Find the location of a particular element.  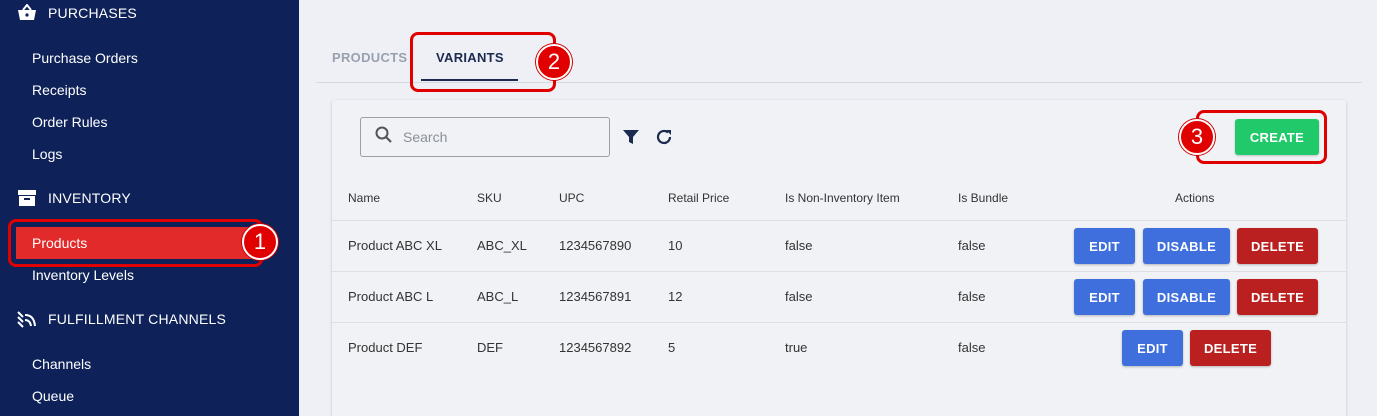

search-box is located at coordinates (485, 137).